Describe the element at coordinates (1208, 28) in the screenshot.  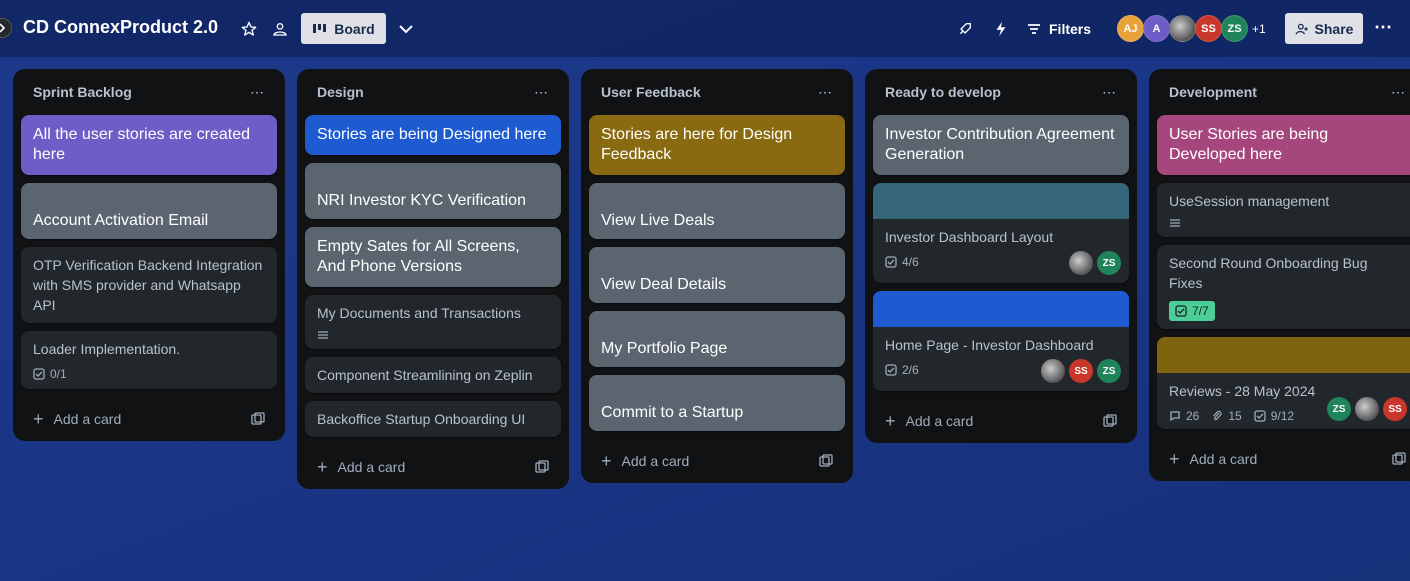
I see `member-avatar: SS` at that location.